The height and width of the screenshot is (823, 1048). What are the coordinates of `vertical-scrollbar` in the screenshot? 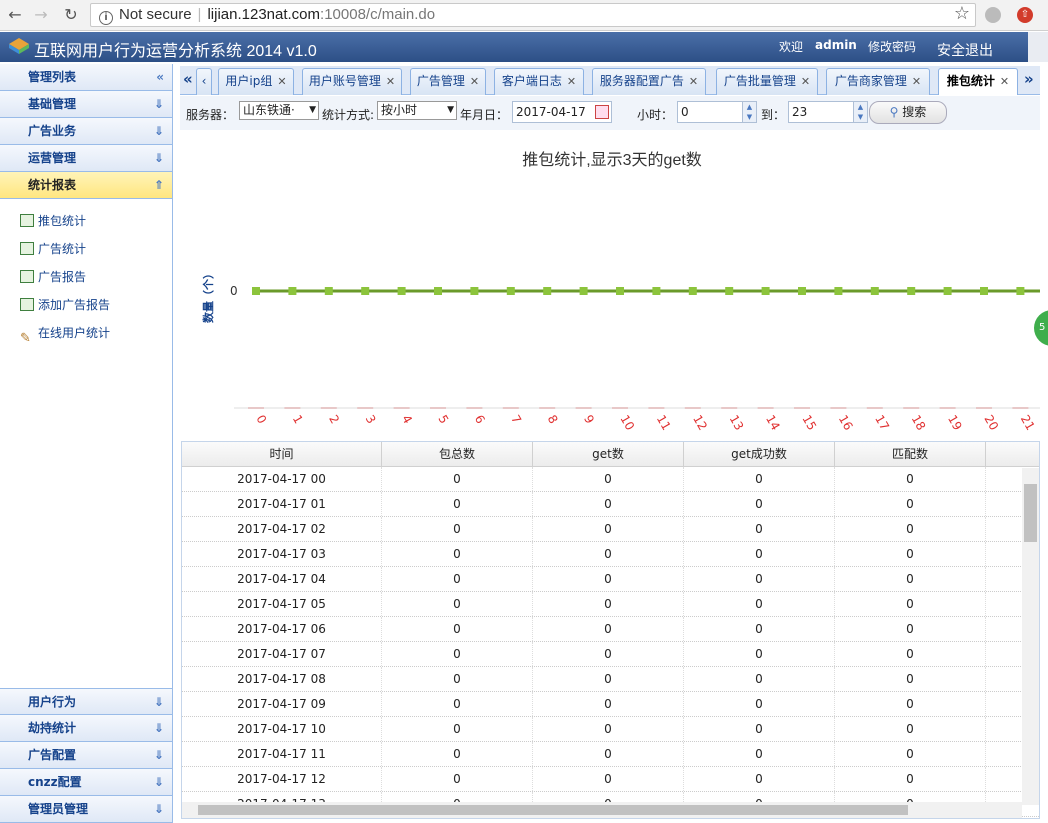 It's located at (1030, 636).